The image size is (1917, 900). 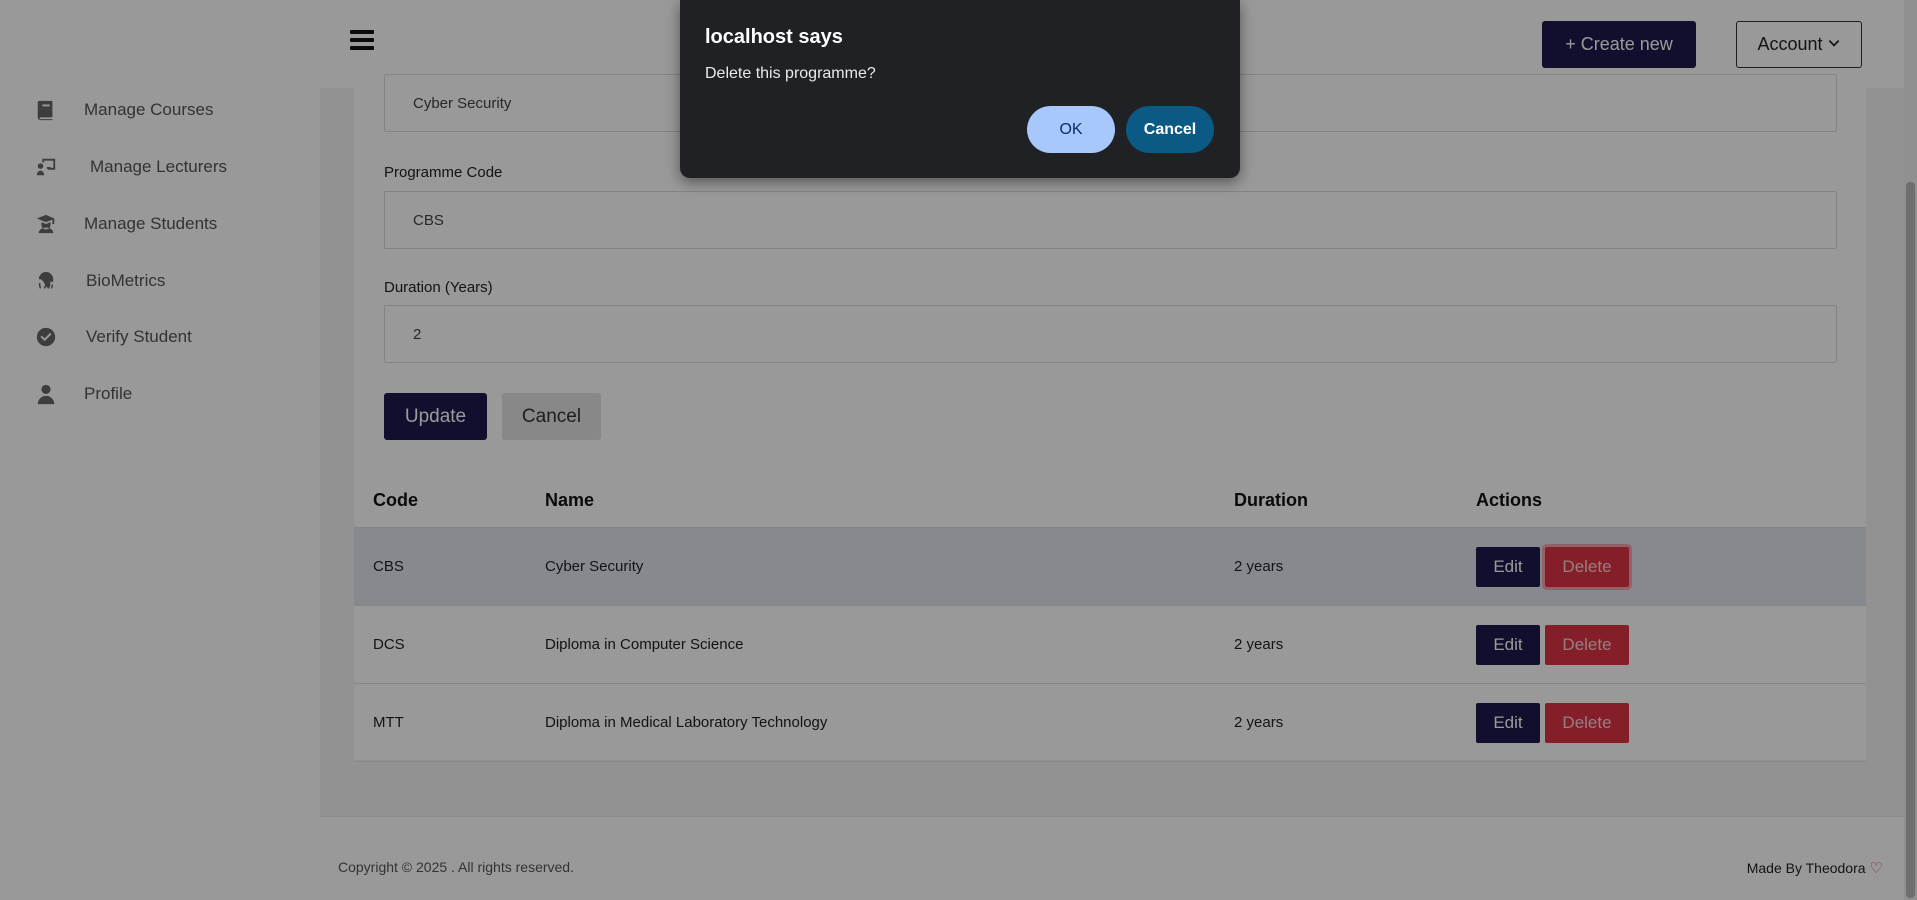 I want to click on dialog-cancel-button: Cancel, so click(x=1170, y=129).